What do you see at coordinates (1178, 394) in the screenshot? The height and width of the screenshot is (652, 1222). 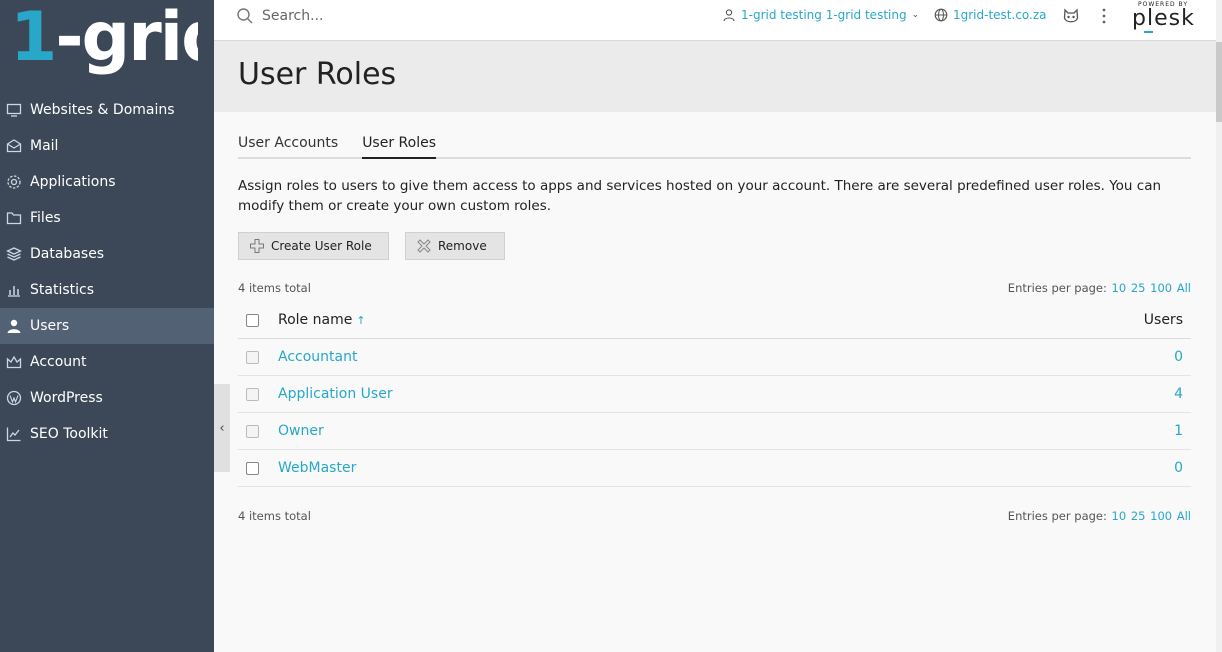 I see `role-users-count: 4` at bounding box center [1178, 394].